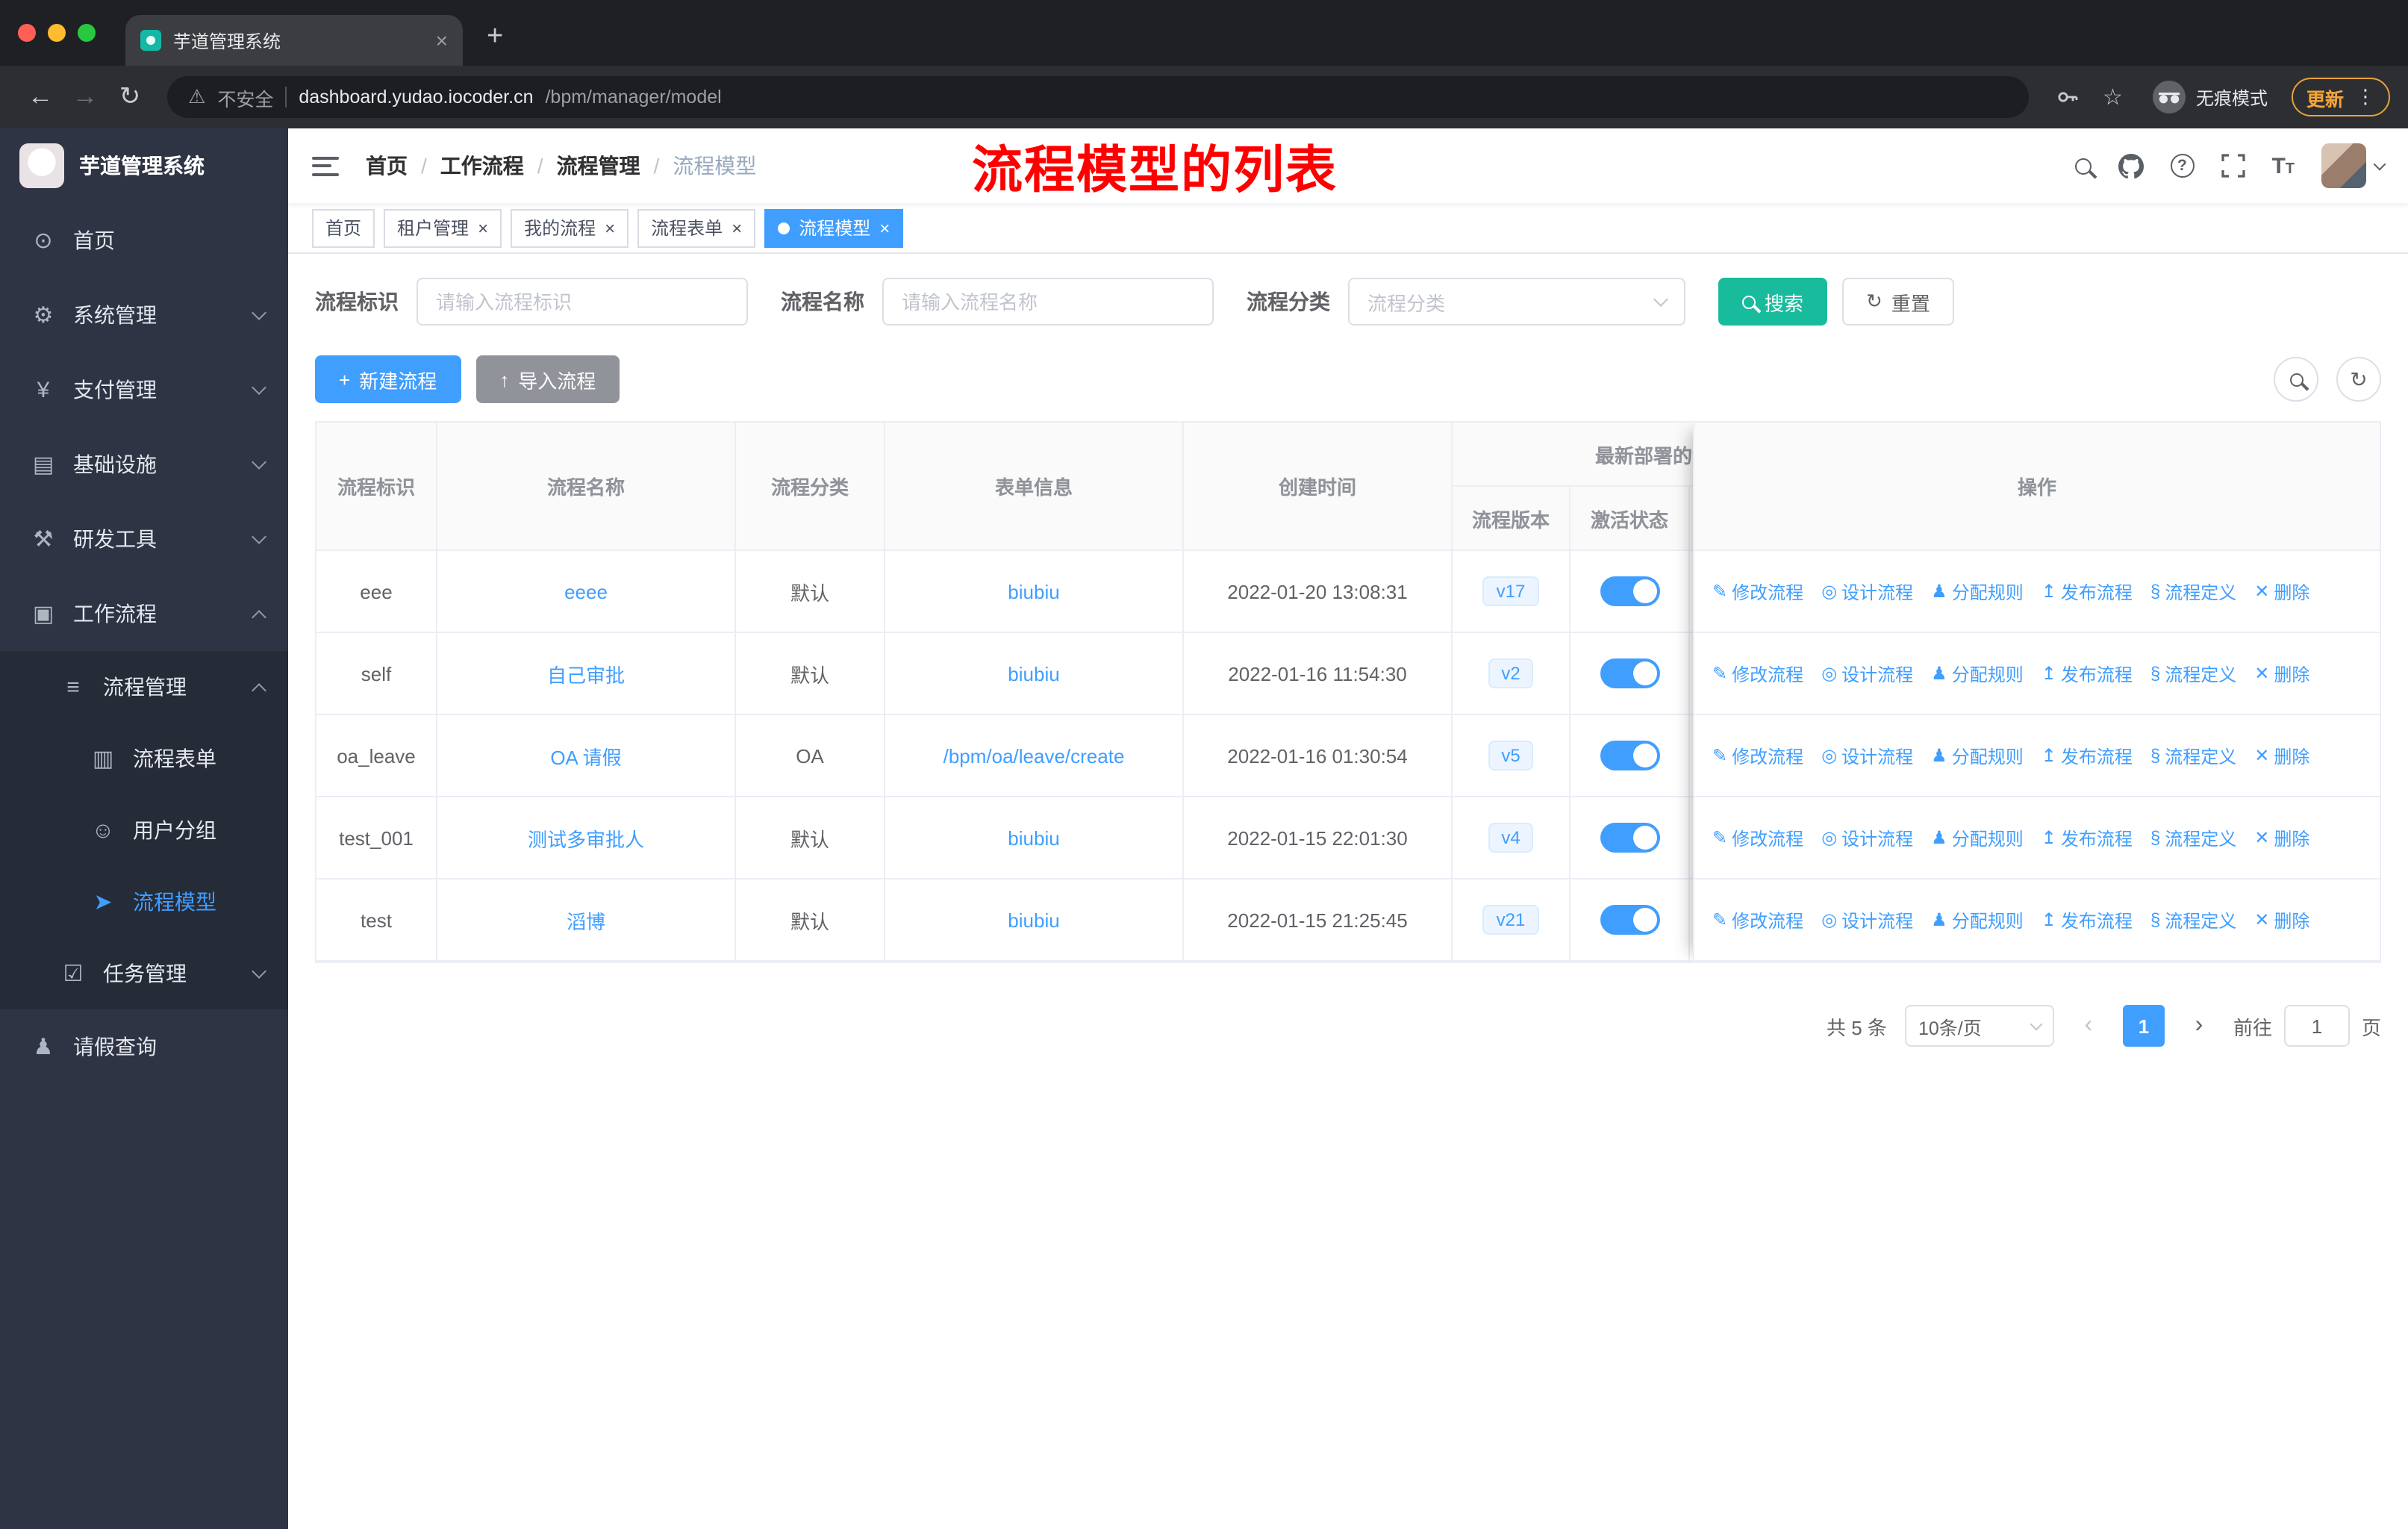 This screenshot has height=1529, width=2408. Describe the element at coordinates (834, 227) in the screenshot. I see `tag-process-model: 流程模型 ×` at that location.